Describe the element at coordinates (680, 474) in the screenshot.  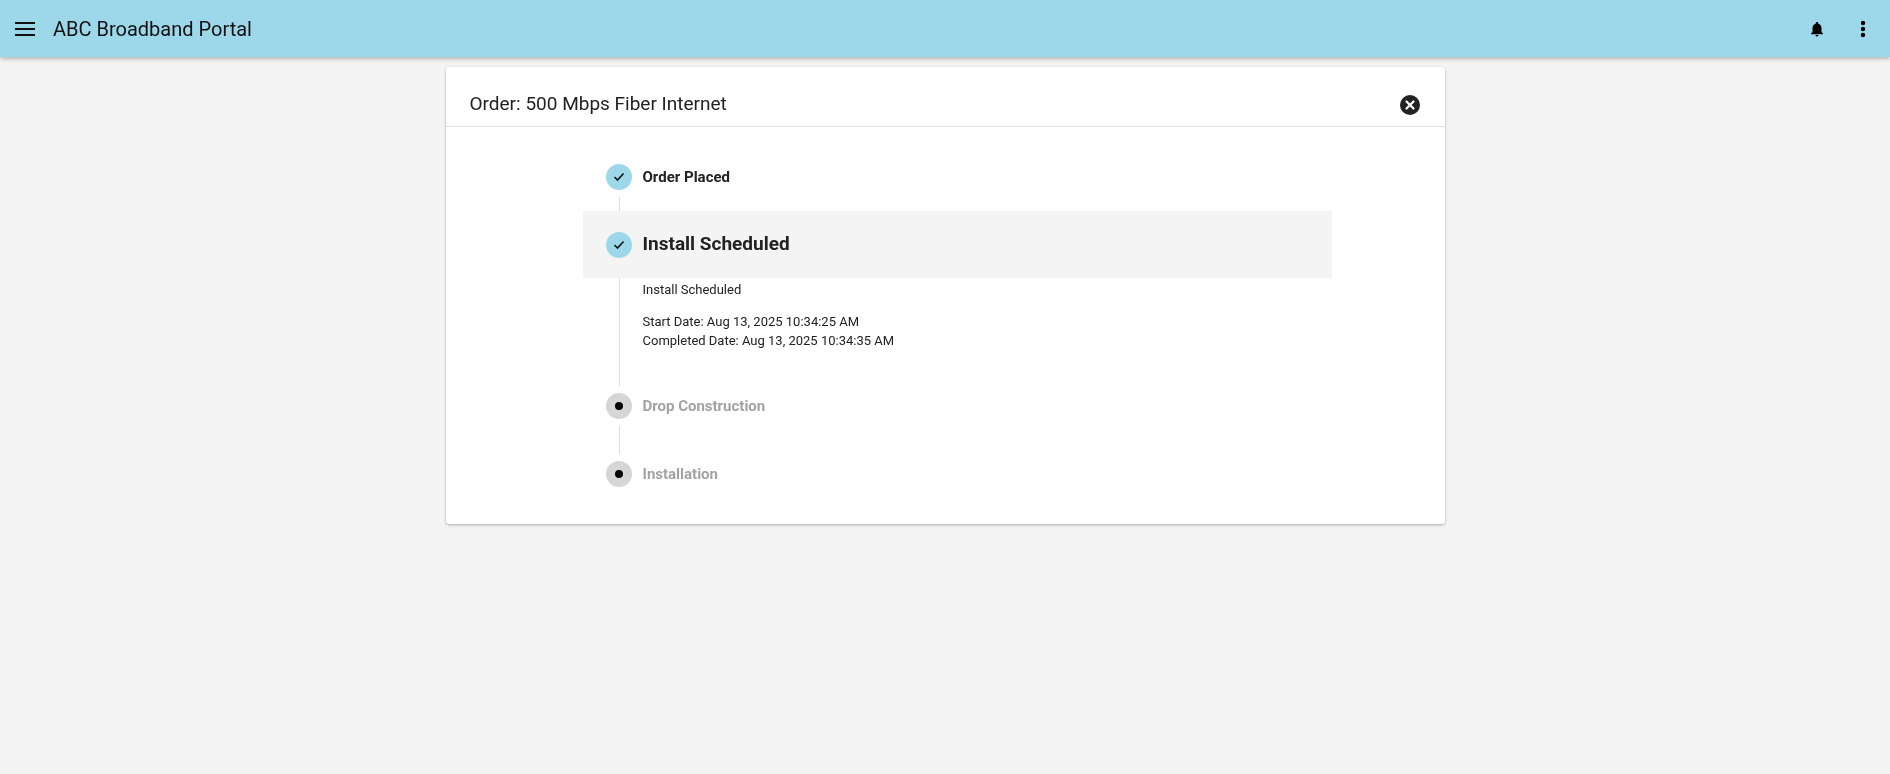
I see `step-label: Installation` at that location.